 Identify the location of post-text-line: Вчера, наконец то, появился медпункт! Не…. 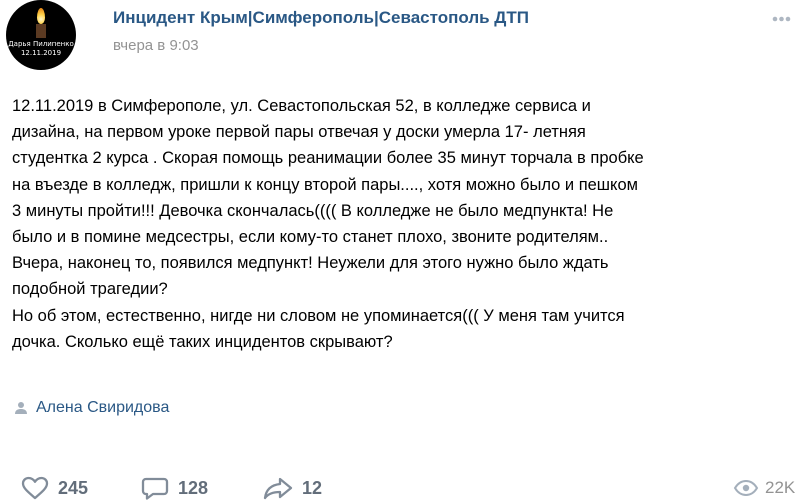
(310, 263).